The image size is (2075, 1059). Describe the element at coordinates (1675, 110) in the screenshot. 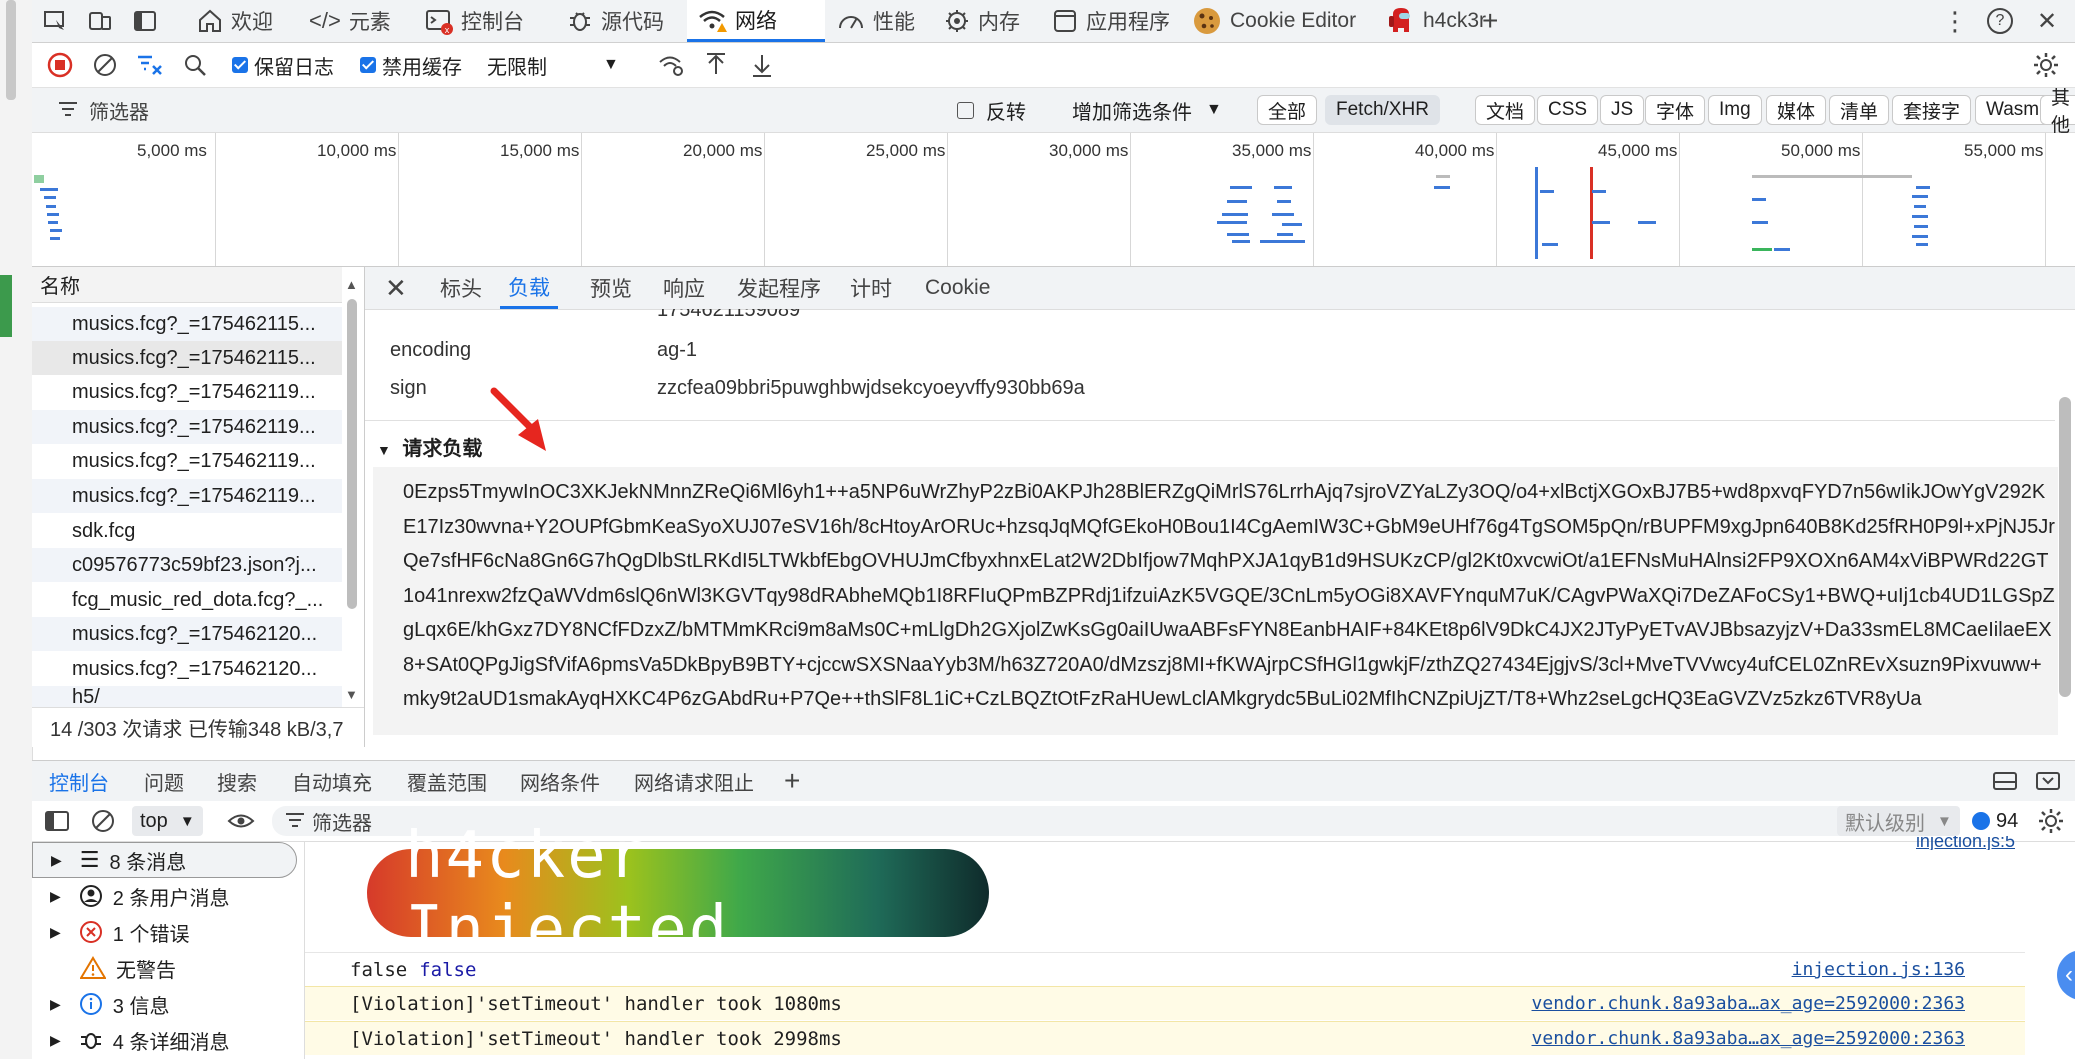

I see `type-filter-font: 字体` at that location.